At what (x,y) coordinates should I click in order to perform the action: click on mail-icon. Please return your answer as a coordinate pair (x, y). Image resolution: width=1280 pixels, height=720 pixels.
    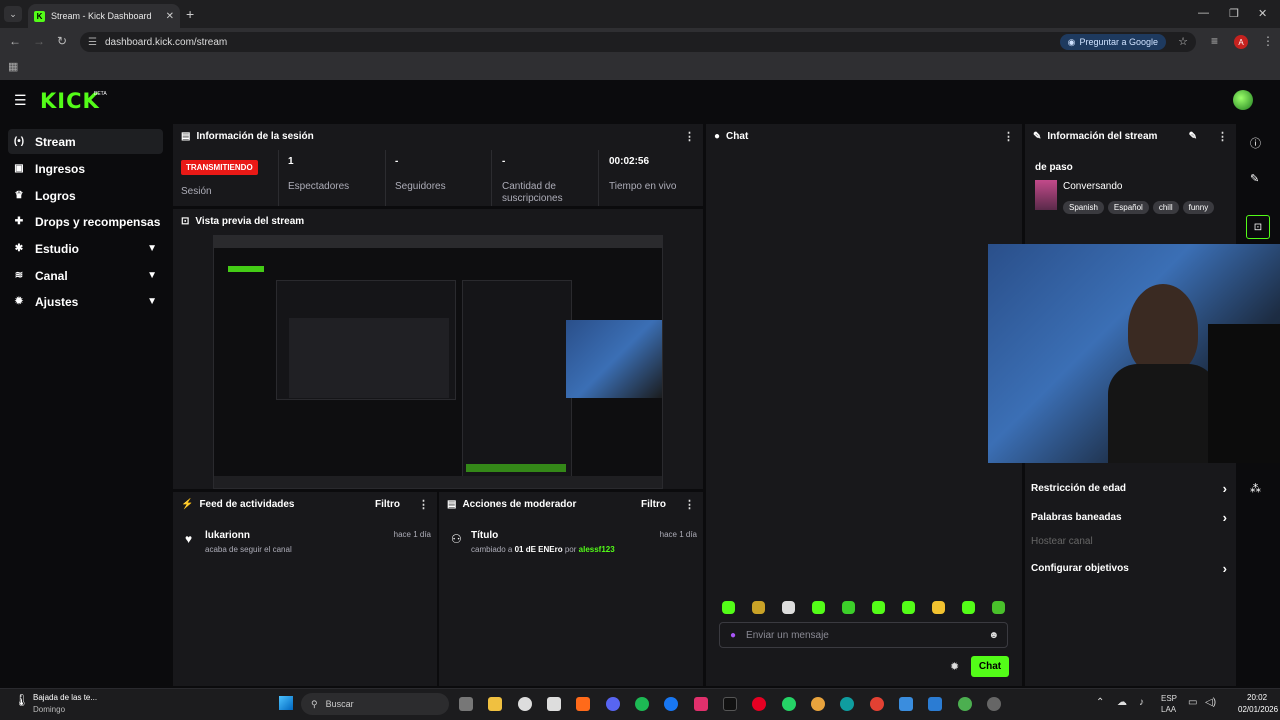
    Looking at the image, I should click on (935, 704).